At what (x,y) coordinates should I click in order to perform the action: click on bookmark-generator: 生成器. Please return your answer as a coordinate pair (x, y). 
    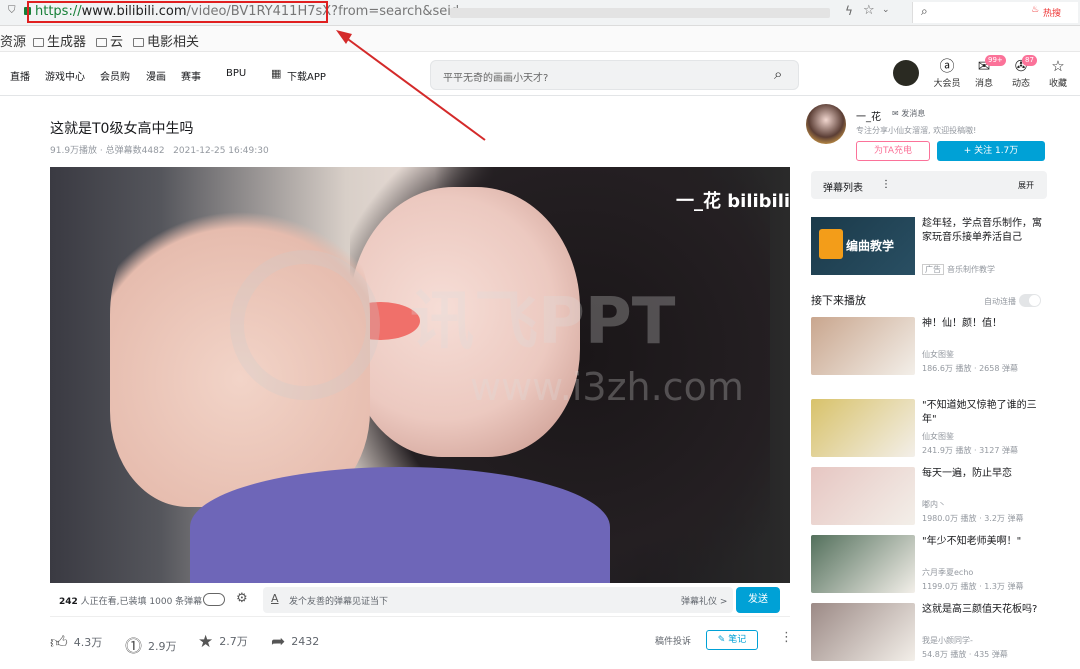
    Looking at the image, I should click on (59, 40).